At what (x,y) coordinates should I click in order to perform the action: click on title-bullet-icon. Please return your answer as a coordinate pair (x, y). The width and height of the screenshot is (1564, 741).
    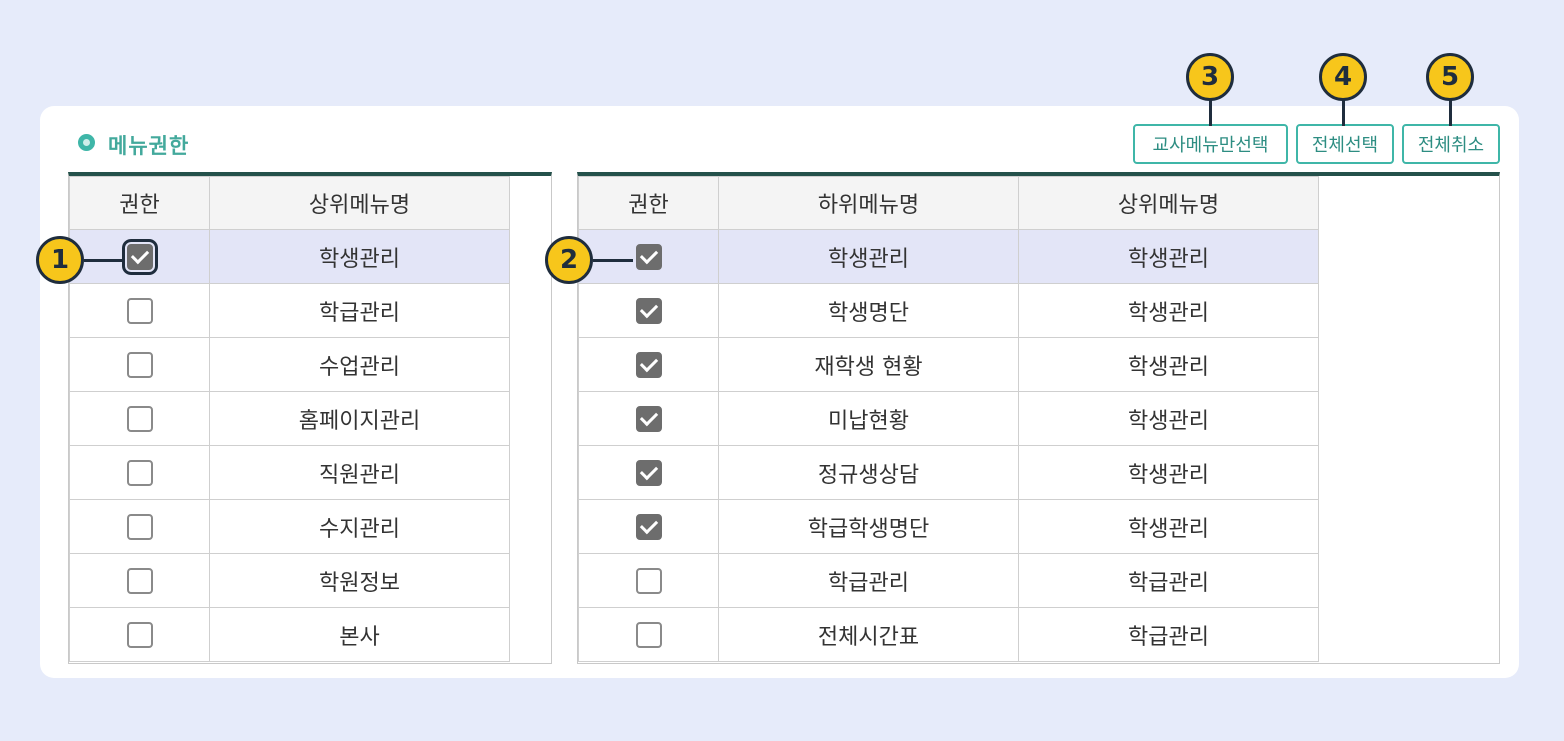
    Looking at the image, I should click on (86, 142).